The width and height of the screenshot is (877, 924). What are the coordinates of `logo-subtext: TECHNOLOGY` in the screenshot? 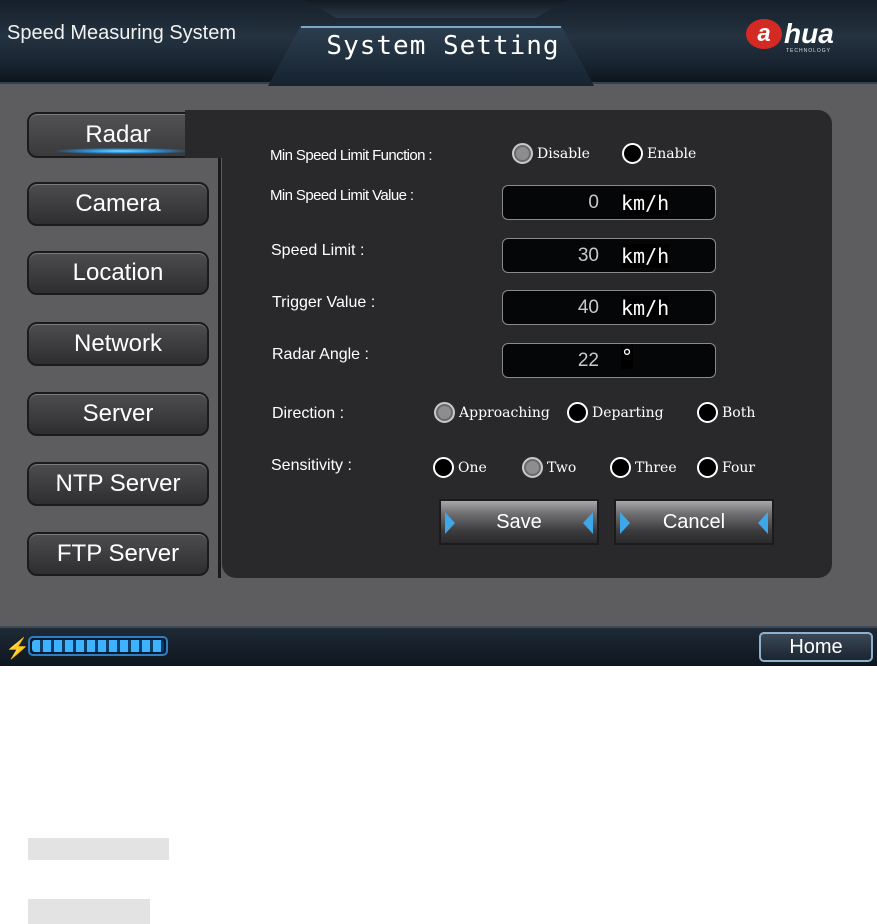 It's located at (809, 51).